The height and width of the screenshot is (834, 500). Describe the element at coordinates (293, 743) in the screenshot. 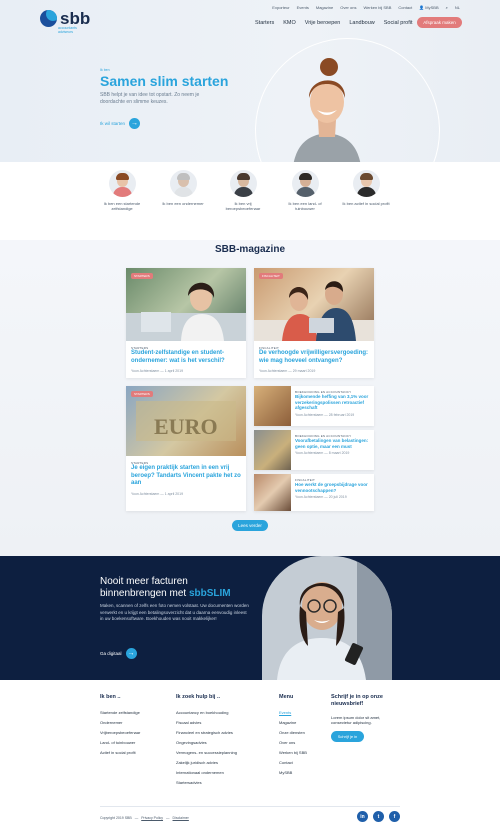

I see `footer-link: Over ons` at that location.